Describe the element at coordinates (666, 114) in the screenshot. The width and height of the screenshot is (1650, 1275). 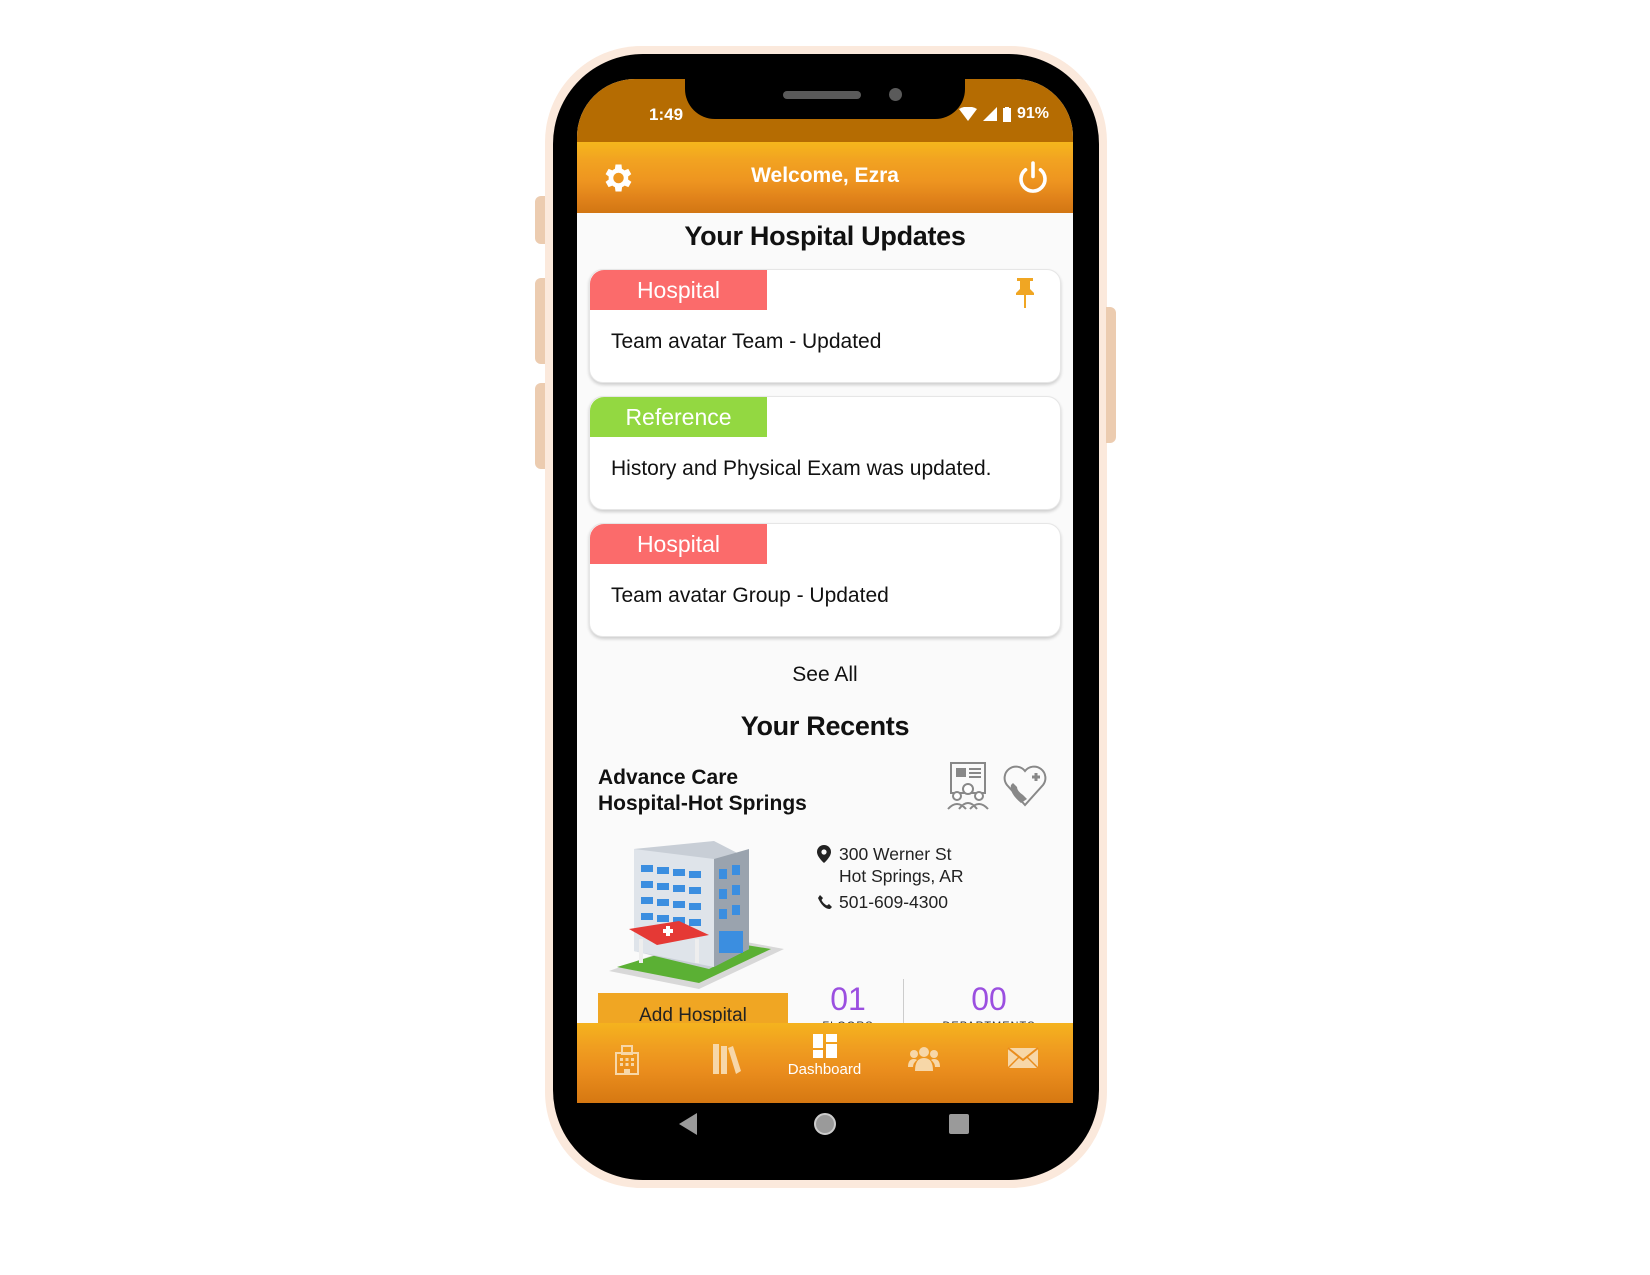
I see `status-time: 1:49` at that location.